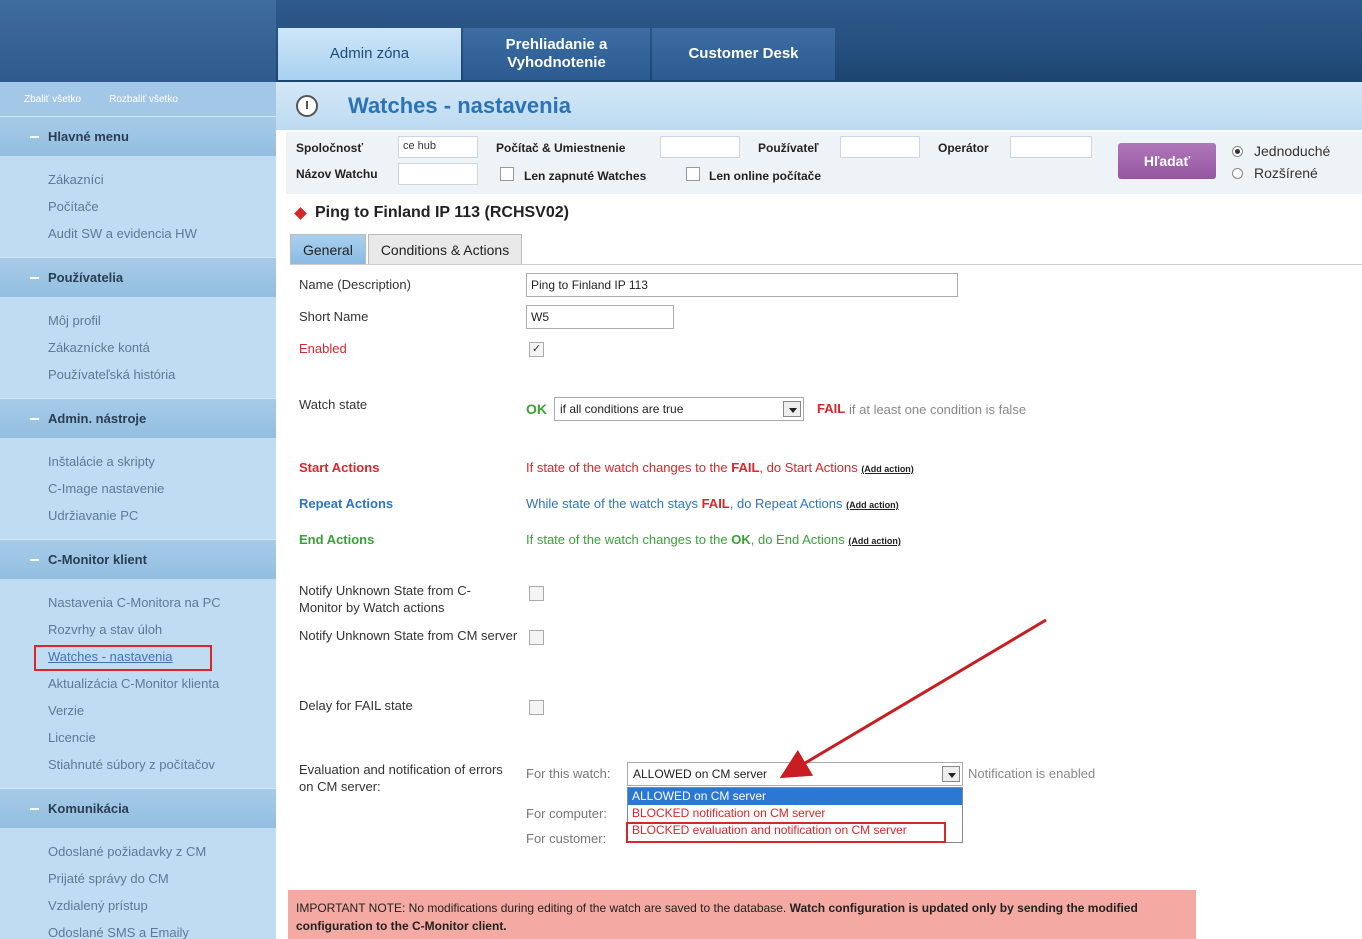  I want to click on notify-watch-checkbox, so click(536, 593).